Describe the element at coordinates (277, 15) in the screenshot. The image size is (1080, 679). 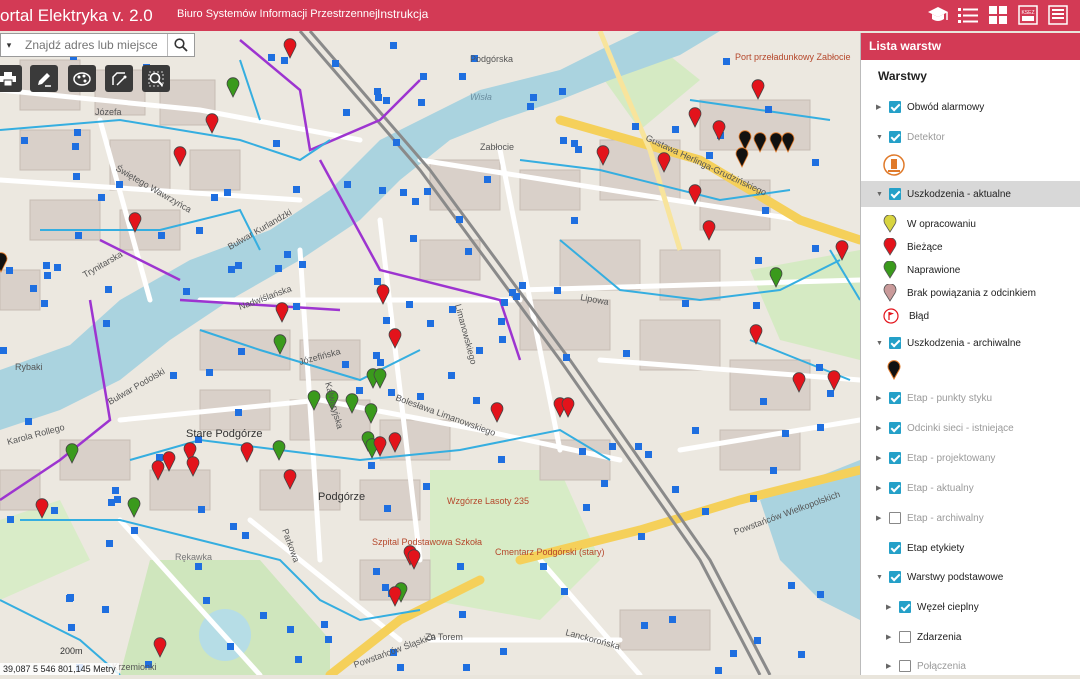
I see `nav-link-biuro: Biuro Systemów Informacji Przestrzennej` at that location.